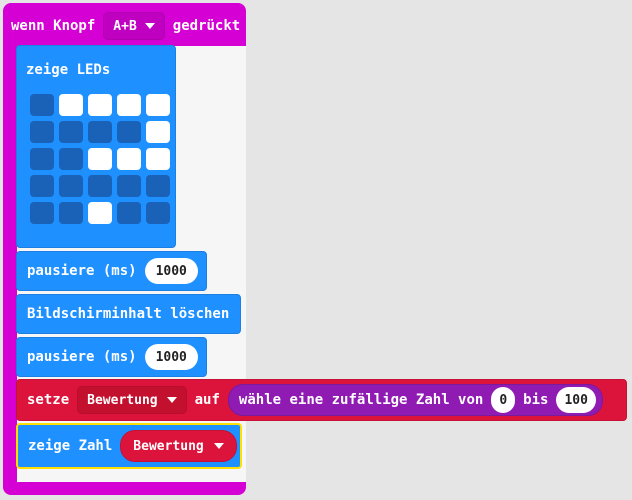 The width and height of the screenshot is (632, 500). I want to click on random-from-input: 0, so click(503, 400).